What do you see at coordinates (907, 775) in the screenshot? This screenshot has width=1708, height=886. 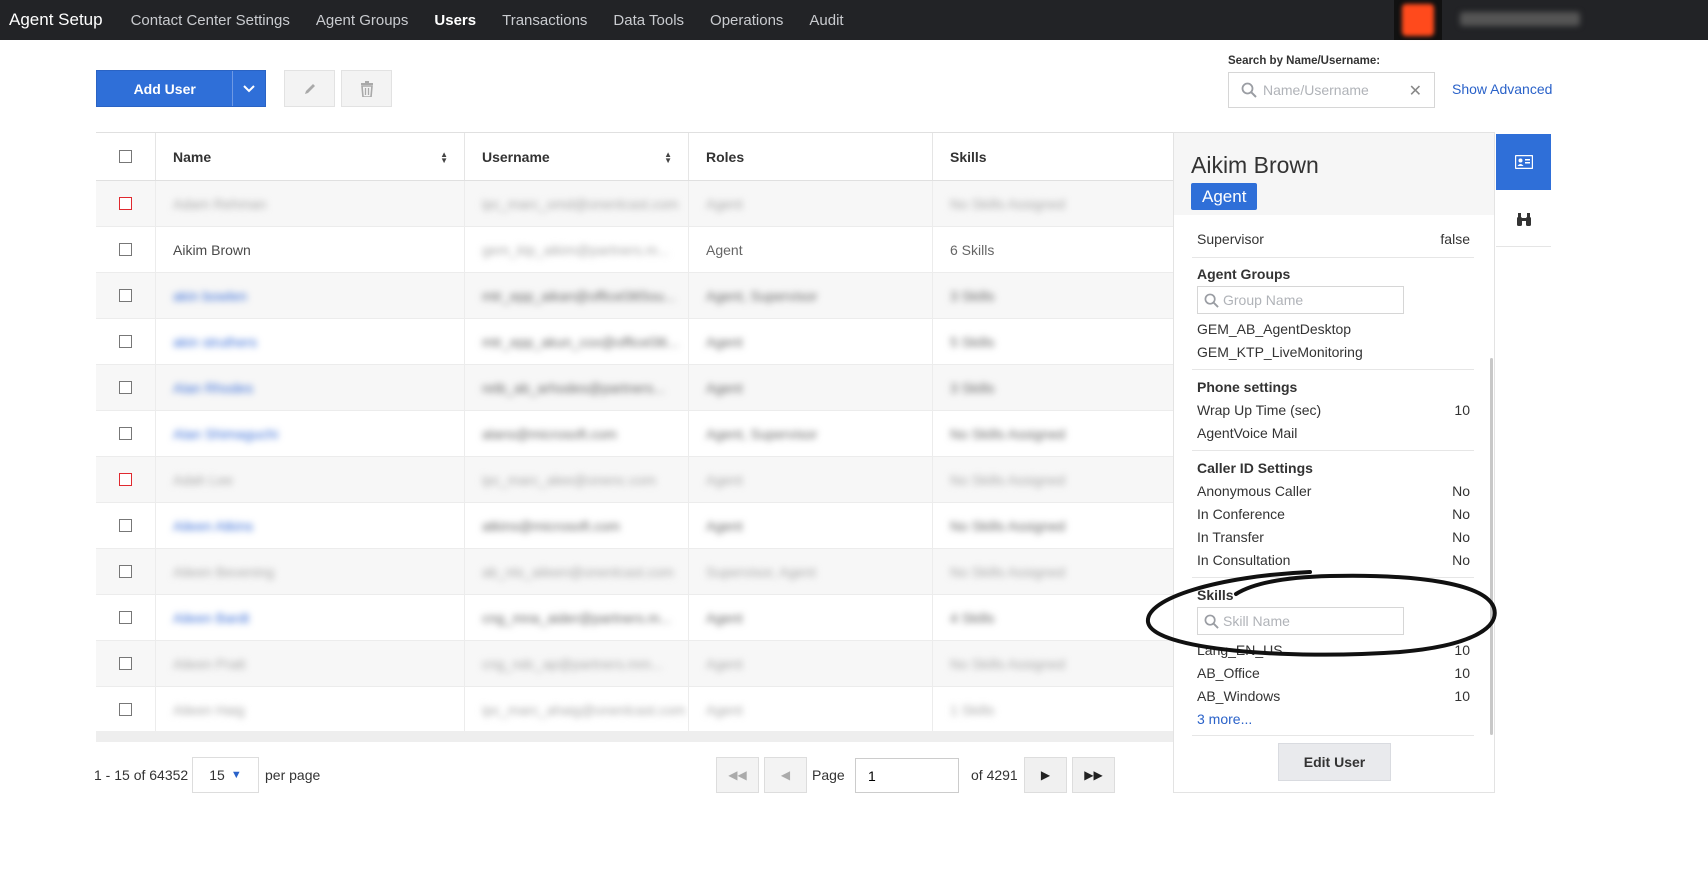 I see `page-number-input` at bounding box center [907, 775].